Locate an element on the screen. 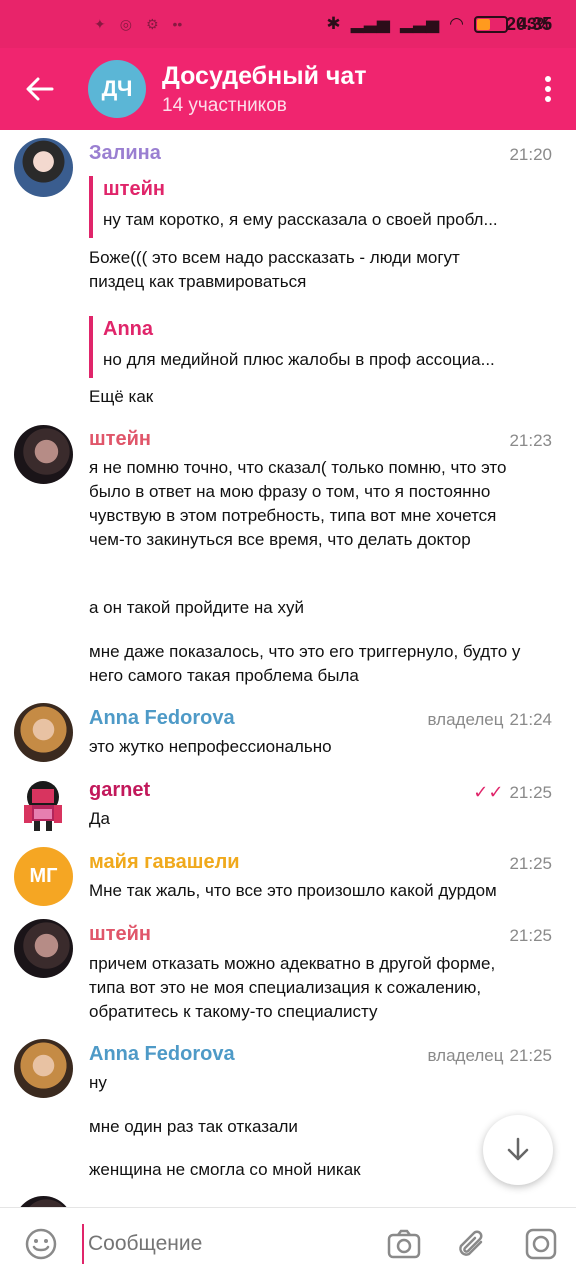 The height and width of the screenshot is (1280, 576). sender-name: Залина is located at coordinates (125, 153).